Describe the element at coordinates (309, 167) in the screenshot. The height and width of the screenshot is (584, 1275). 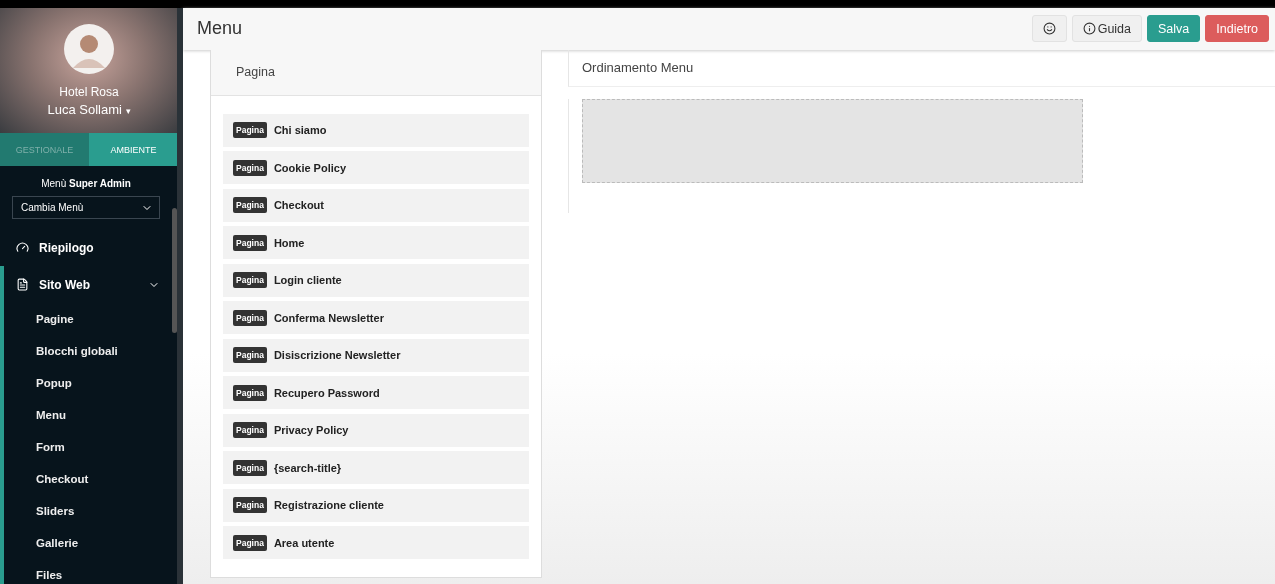
I see `page-label: Cookie Policy` at that location.